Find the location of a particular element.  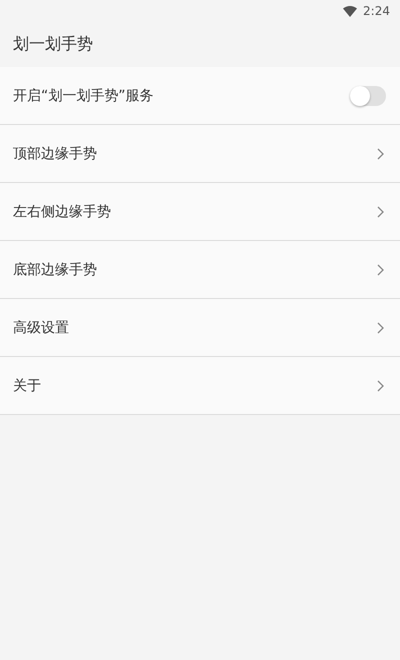

status-time: 2:24 is located at coordinates (376, 11).